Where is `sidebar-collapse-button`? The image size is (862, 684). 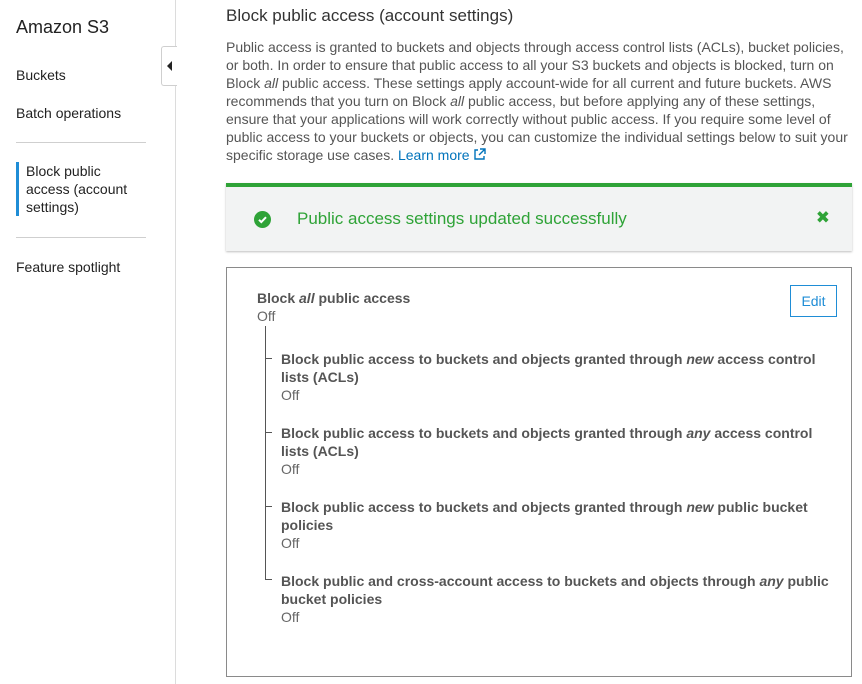
sidebar-collapse-button is located at coordinates (169, 66).